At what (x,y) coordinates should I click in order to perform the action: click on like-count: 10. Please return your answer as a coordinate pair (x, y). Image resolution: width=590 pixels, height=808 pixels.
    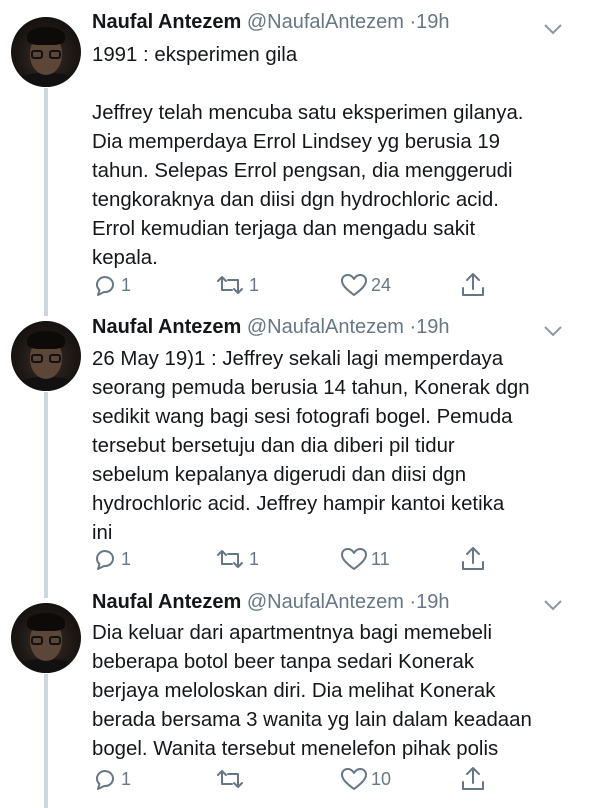
    Looking at the image, I should click on (381, 778).